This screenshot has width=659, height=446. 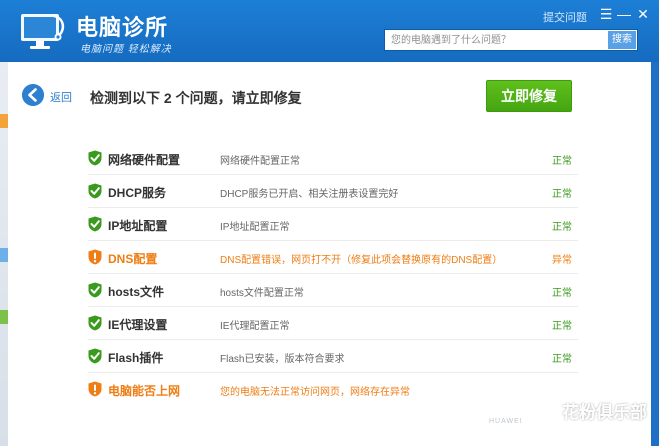 I want to click on check-row-description: IP地址配置正常, so click(x=255, y=227).